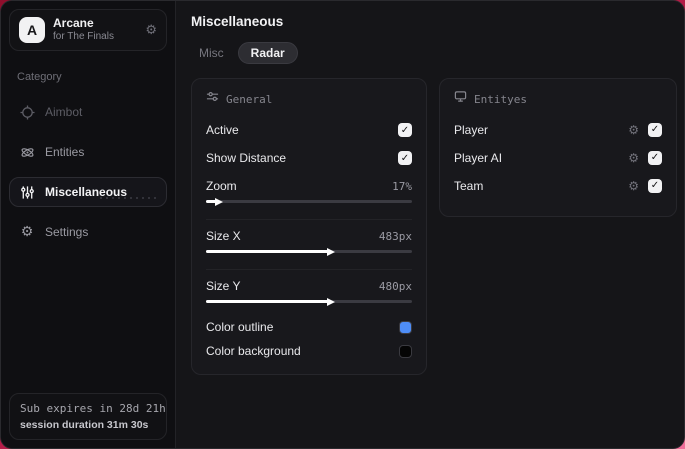 Image resolution: width=685 pixels, height=449 pixels. What do you see at coordinates (558, 185) in the screenshot?
I see `entity-row-team: Team ⚙ ✓` at bounding box center [558, 185].